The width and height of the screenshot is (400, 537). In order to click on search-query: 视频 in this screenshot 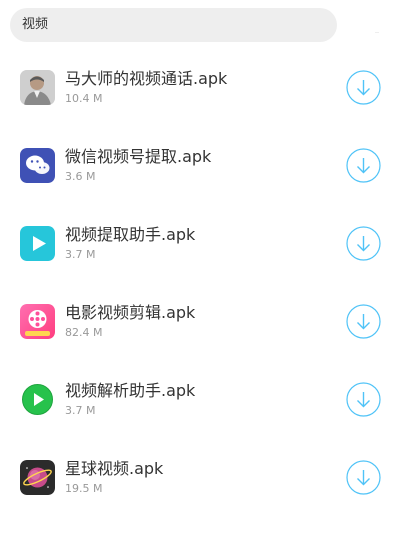, I will do `click(35, 25)`.